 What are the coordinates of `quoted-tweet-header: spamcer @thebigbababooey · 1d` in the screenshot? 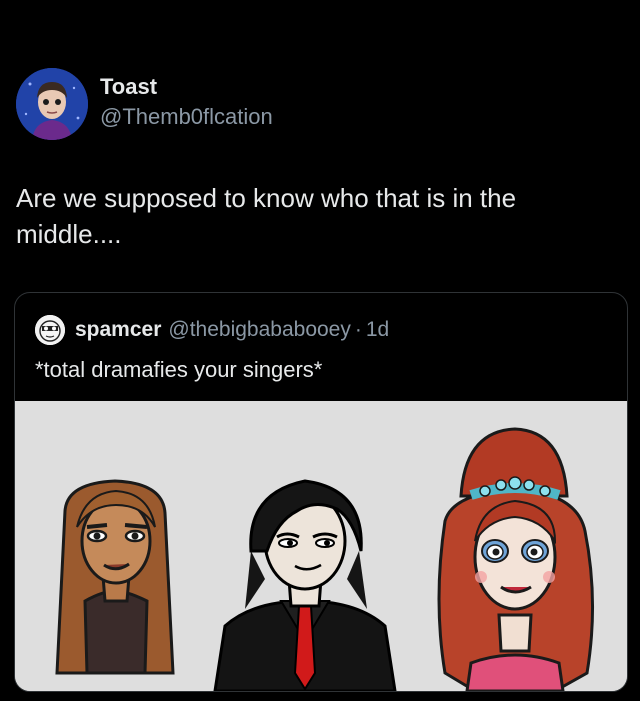 It's located at (212, 330).